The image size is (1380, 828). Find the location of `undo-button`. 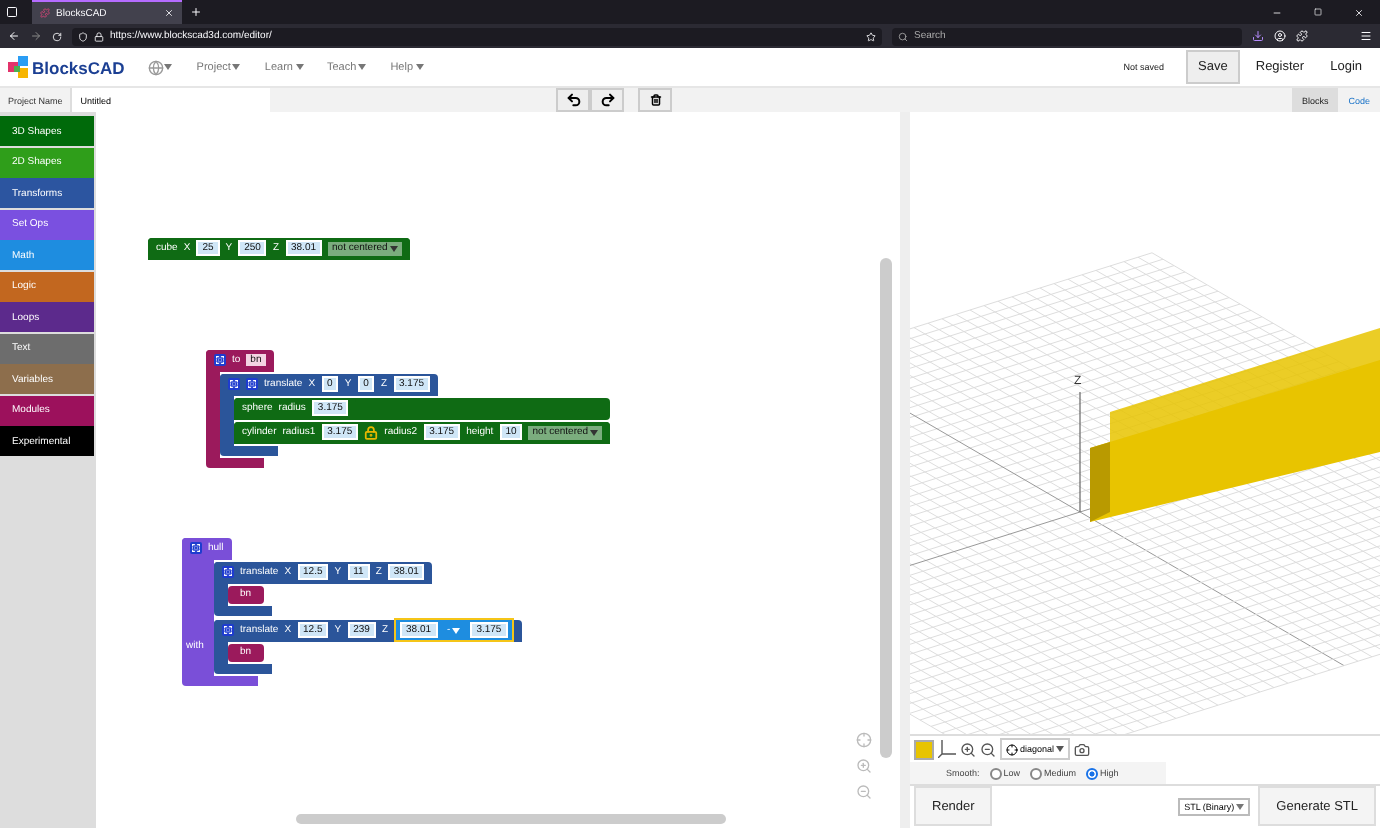

undo-button is located at coordinates (573, 100).